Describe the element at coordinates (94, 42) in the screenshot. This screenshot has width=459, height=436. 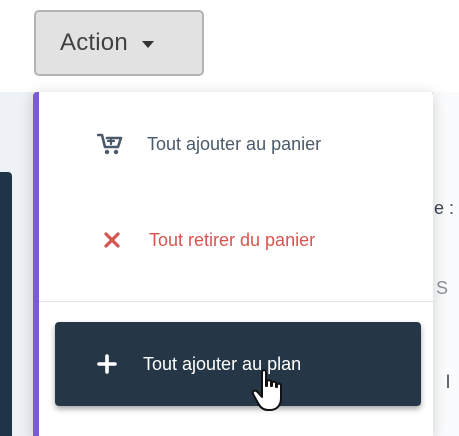
I see `action-button-label: Action` at that location.